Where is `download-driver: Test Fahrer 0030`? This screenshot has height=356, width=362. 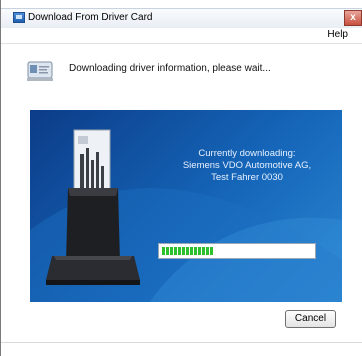
download-driver: Test Fahrer 0030 is located at coordinates (247, 177).